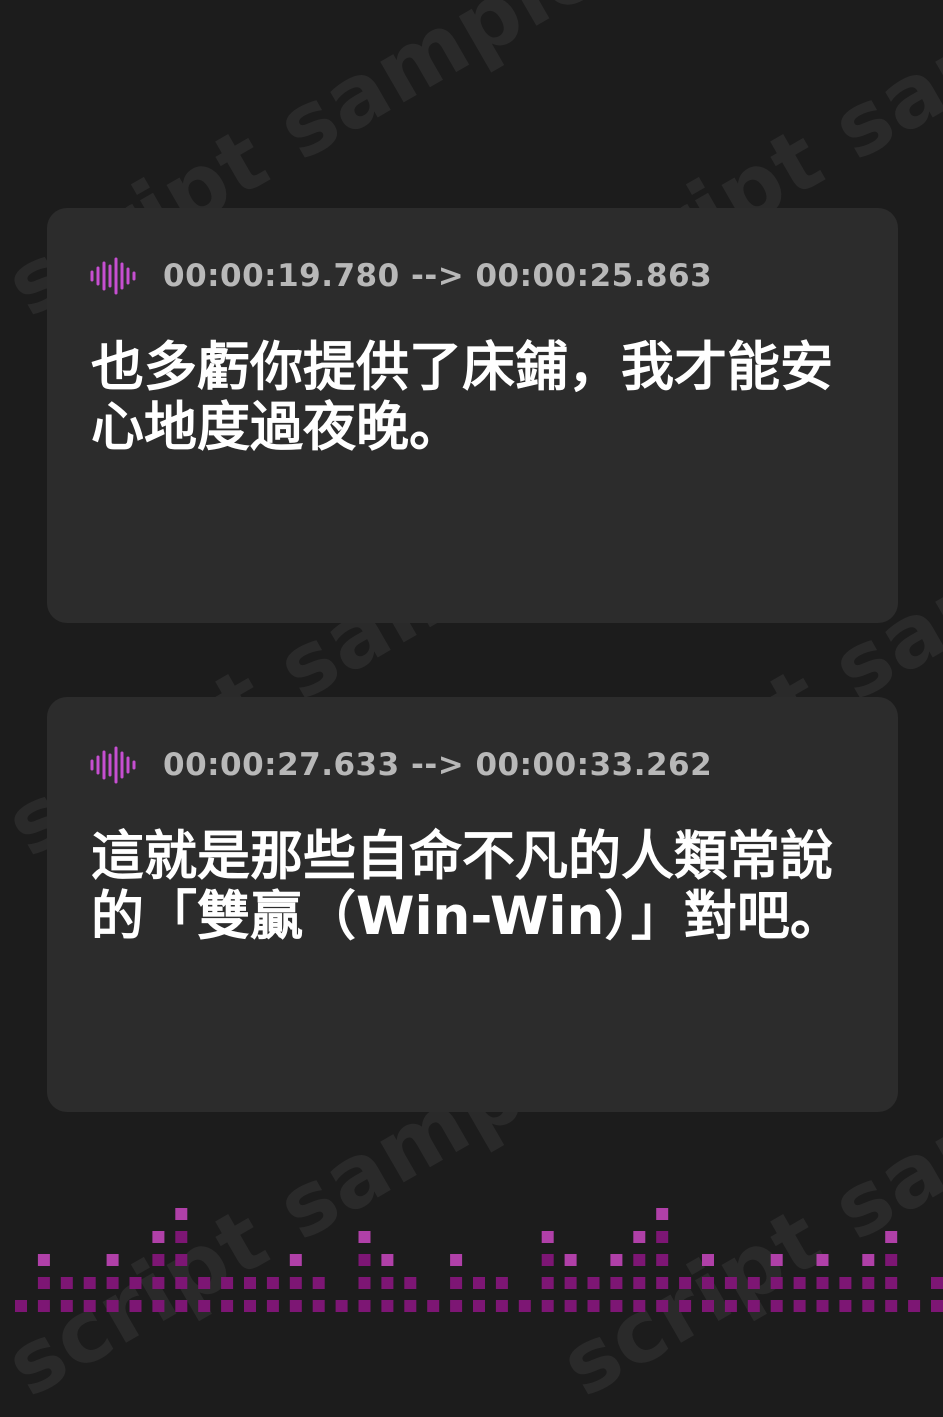  I want to click on timestamp: 00:00:19.780 --> 00:00:25.863, so click(438, 276).